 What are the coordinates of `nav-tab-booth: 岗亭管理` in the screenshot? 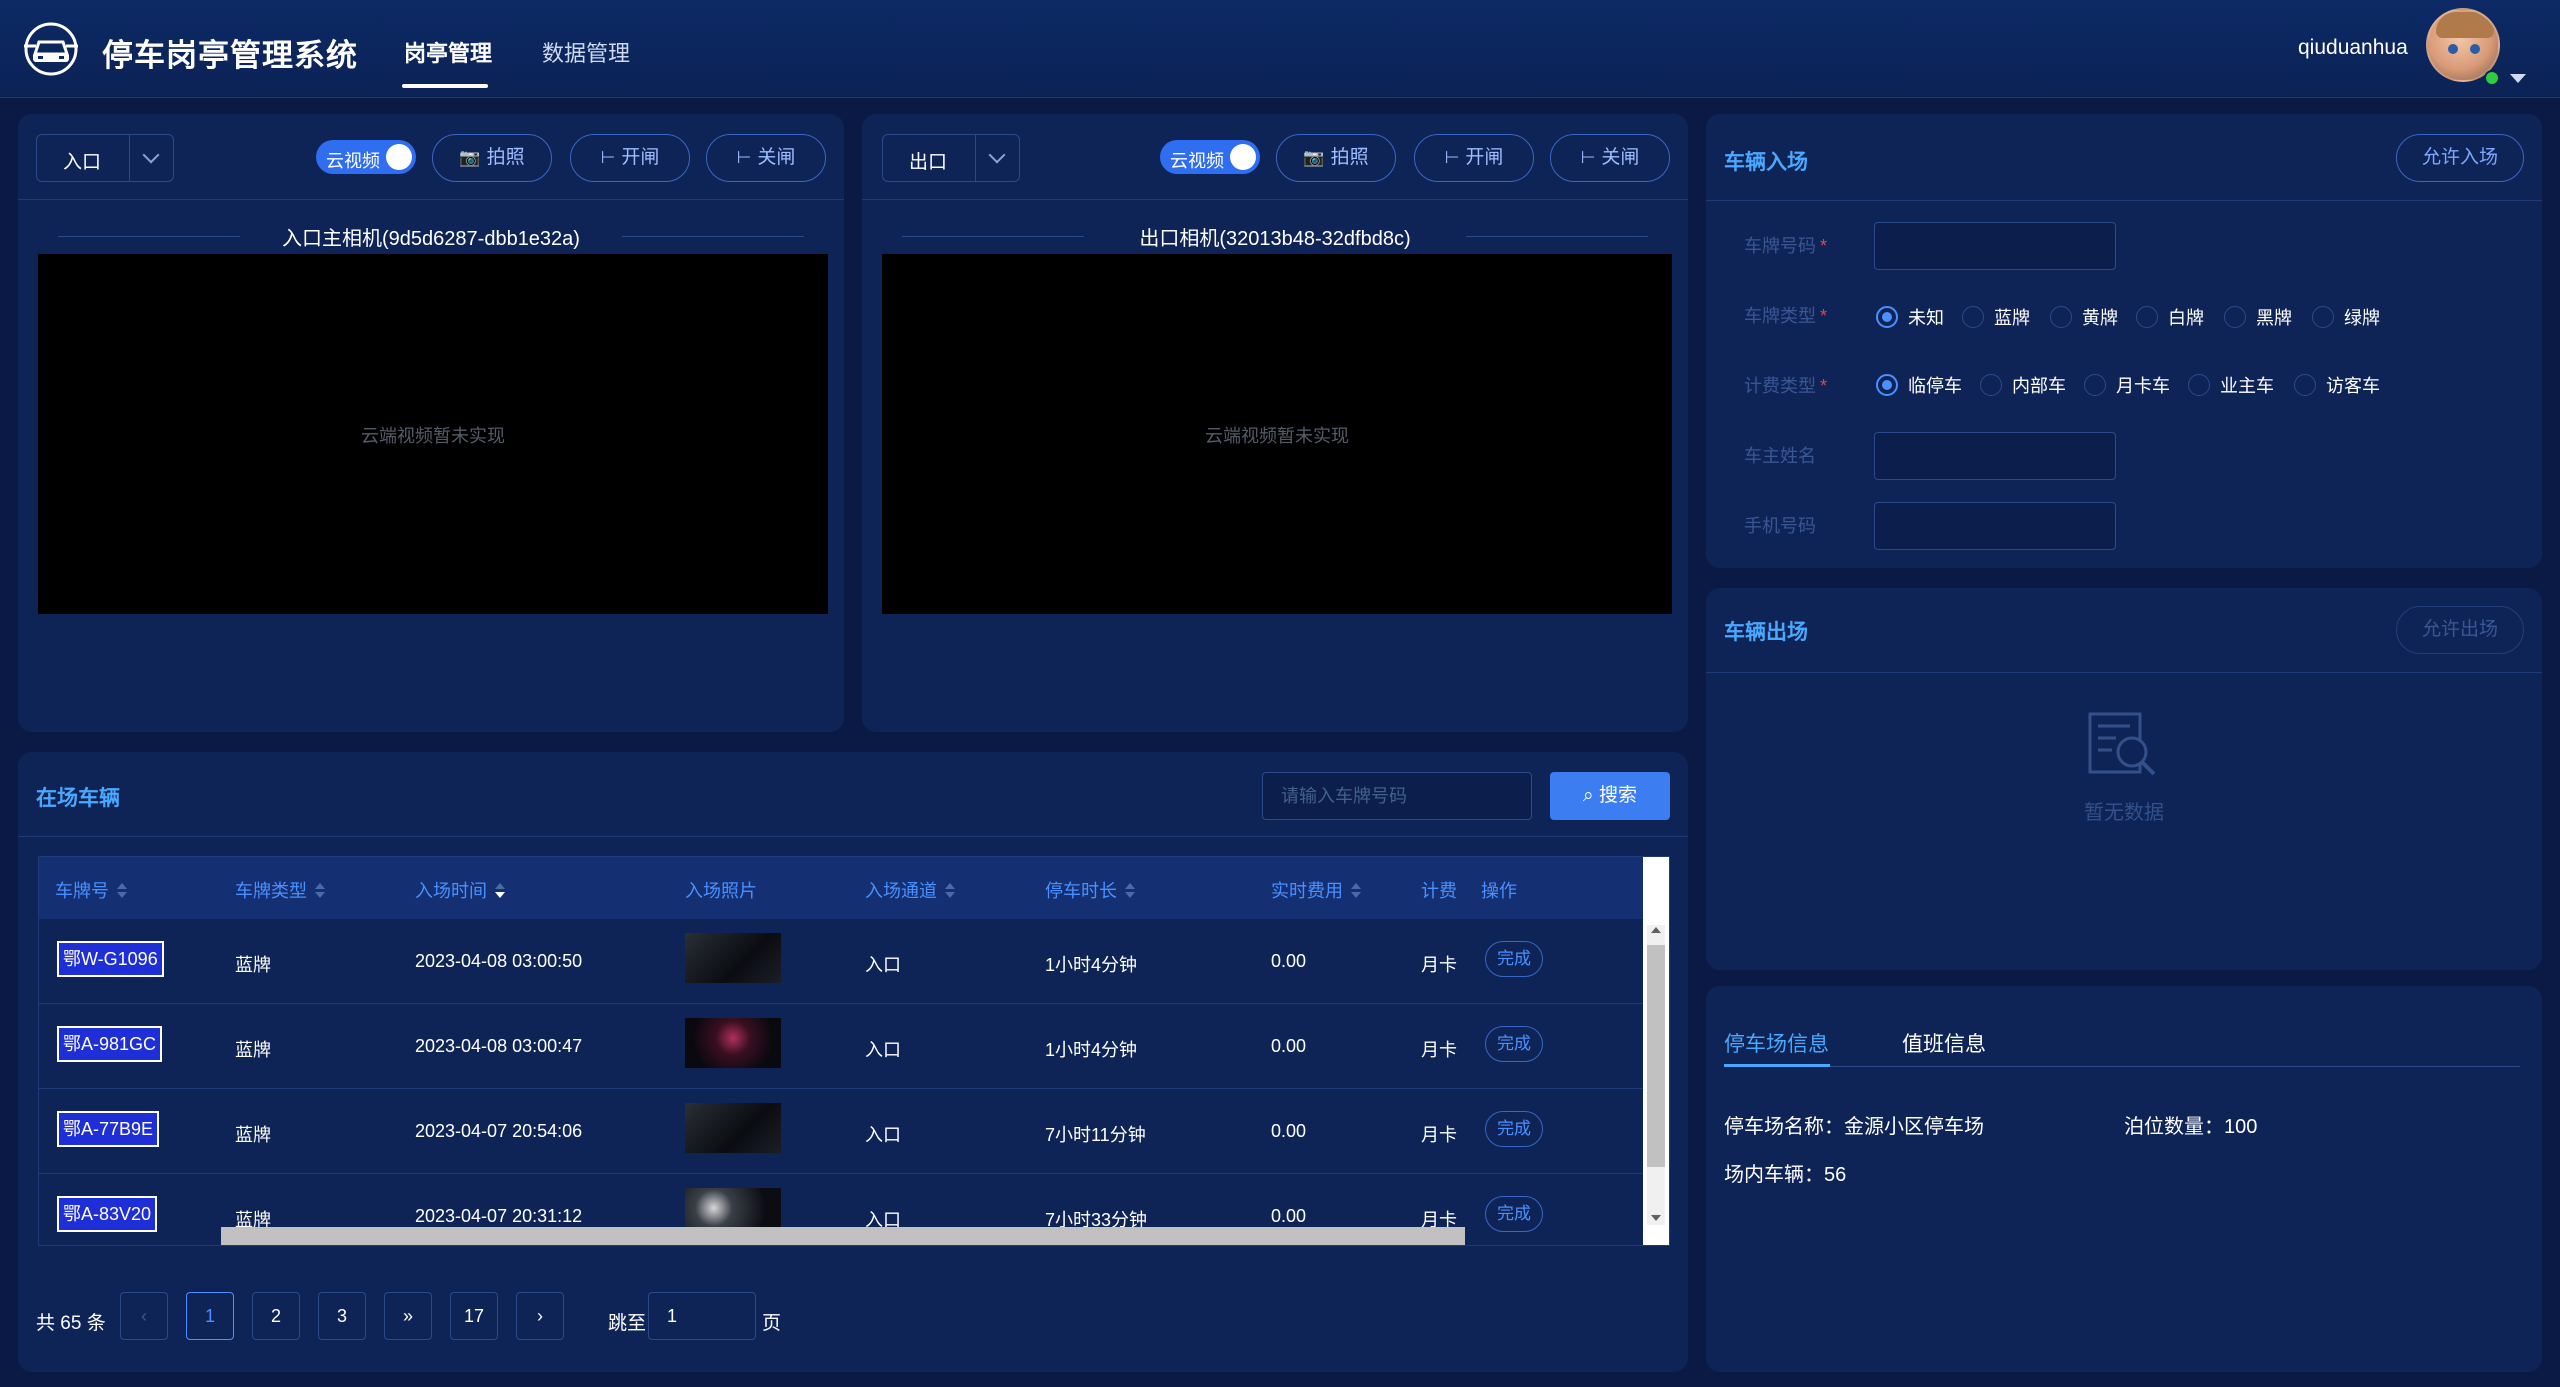 It's located at (448, 52).